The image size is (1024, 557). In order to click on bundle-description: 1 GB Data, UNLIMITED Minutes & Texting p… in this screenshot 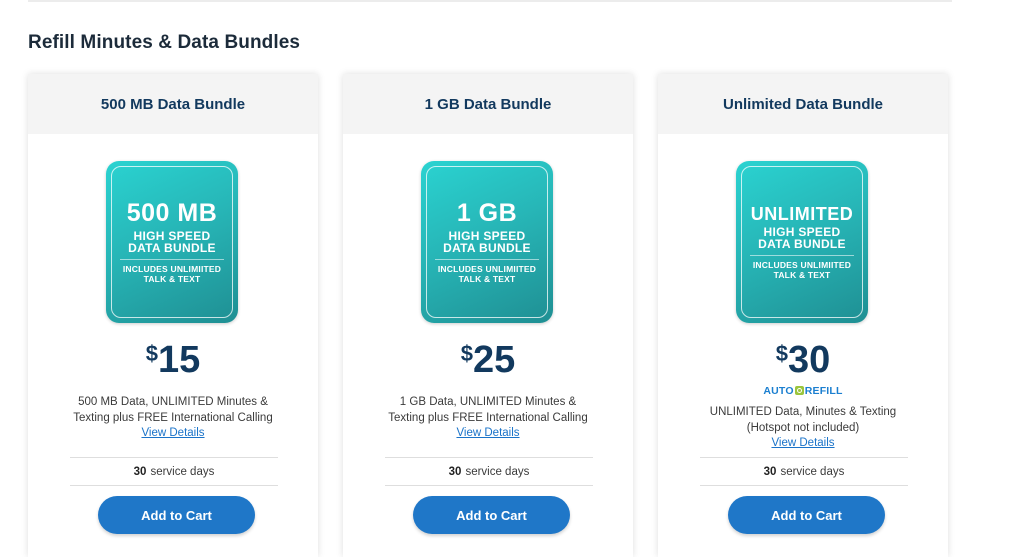, I will do `click(488, 410)`.